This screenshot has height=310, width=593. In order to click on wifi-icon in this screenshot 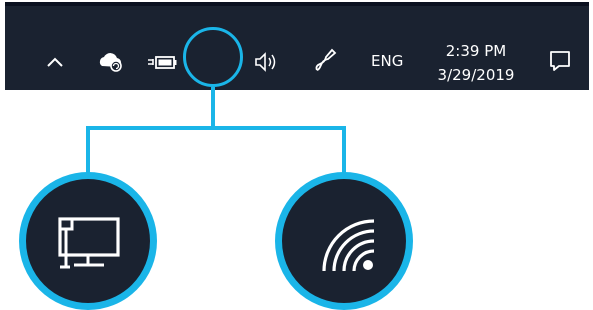, I will do `click(347, 244)`.